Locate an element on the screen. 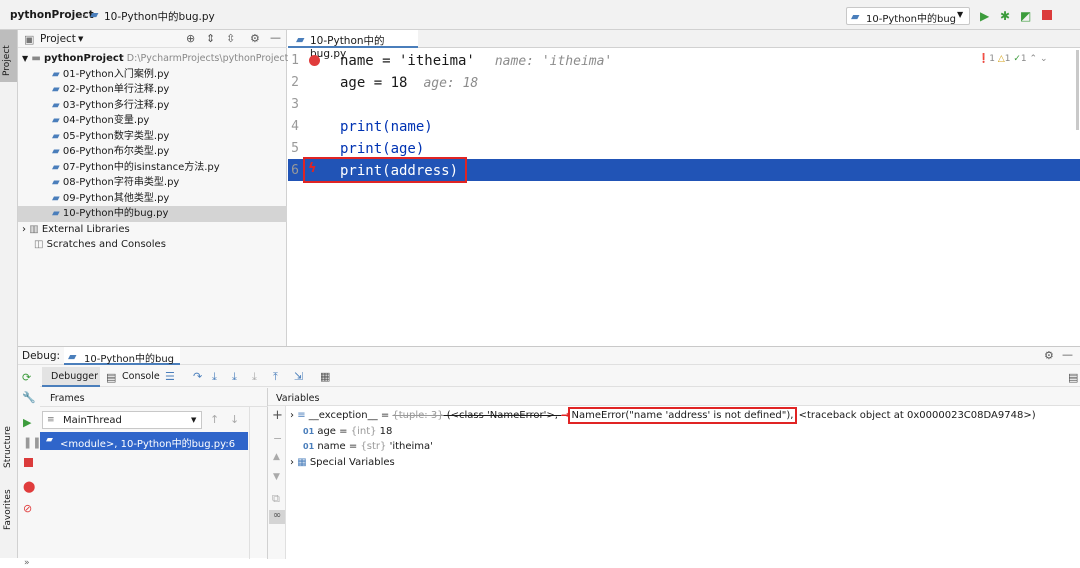  tree-file: ▰ 02-Python单行注释.py is located at coordinates (152, 90).